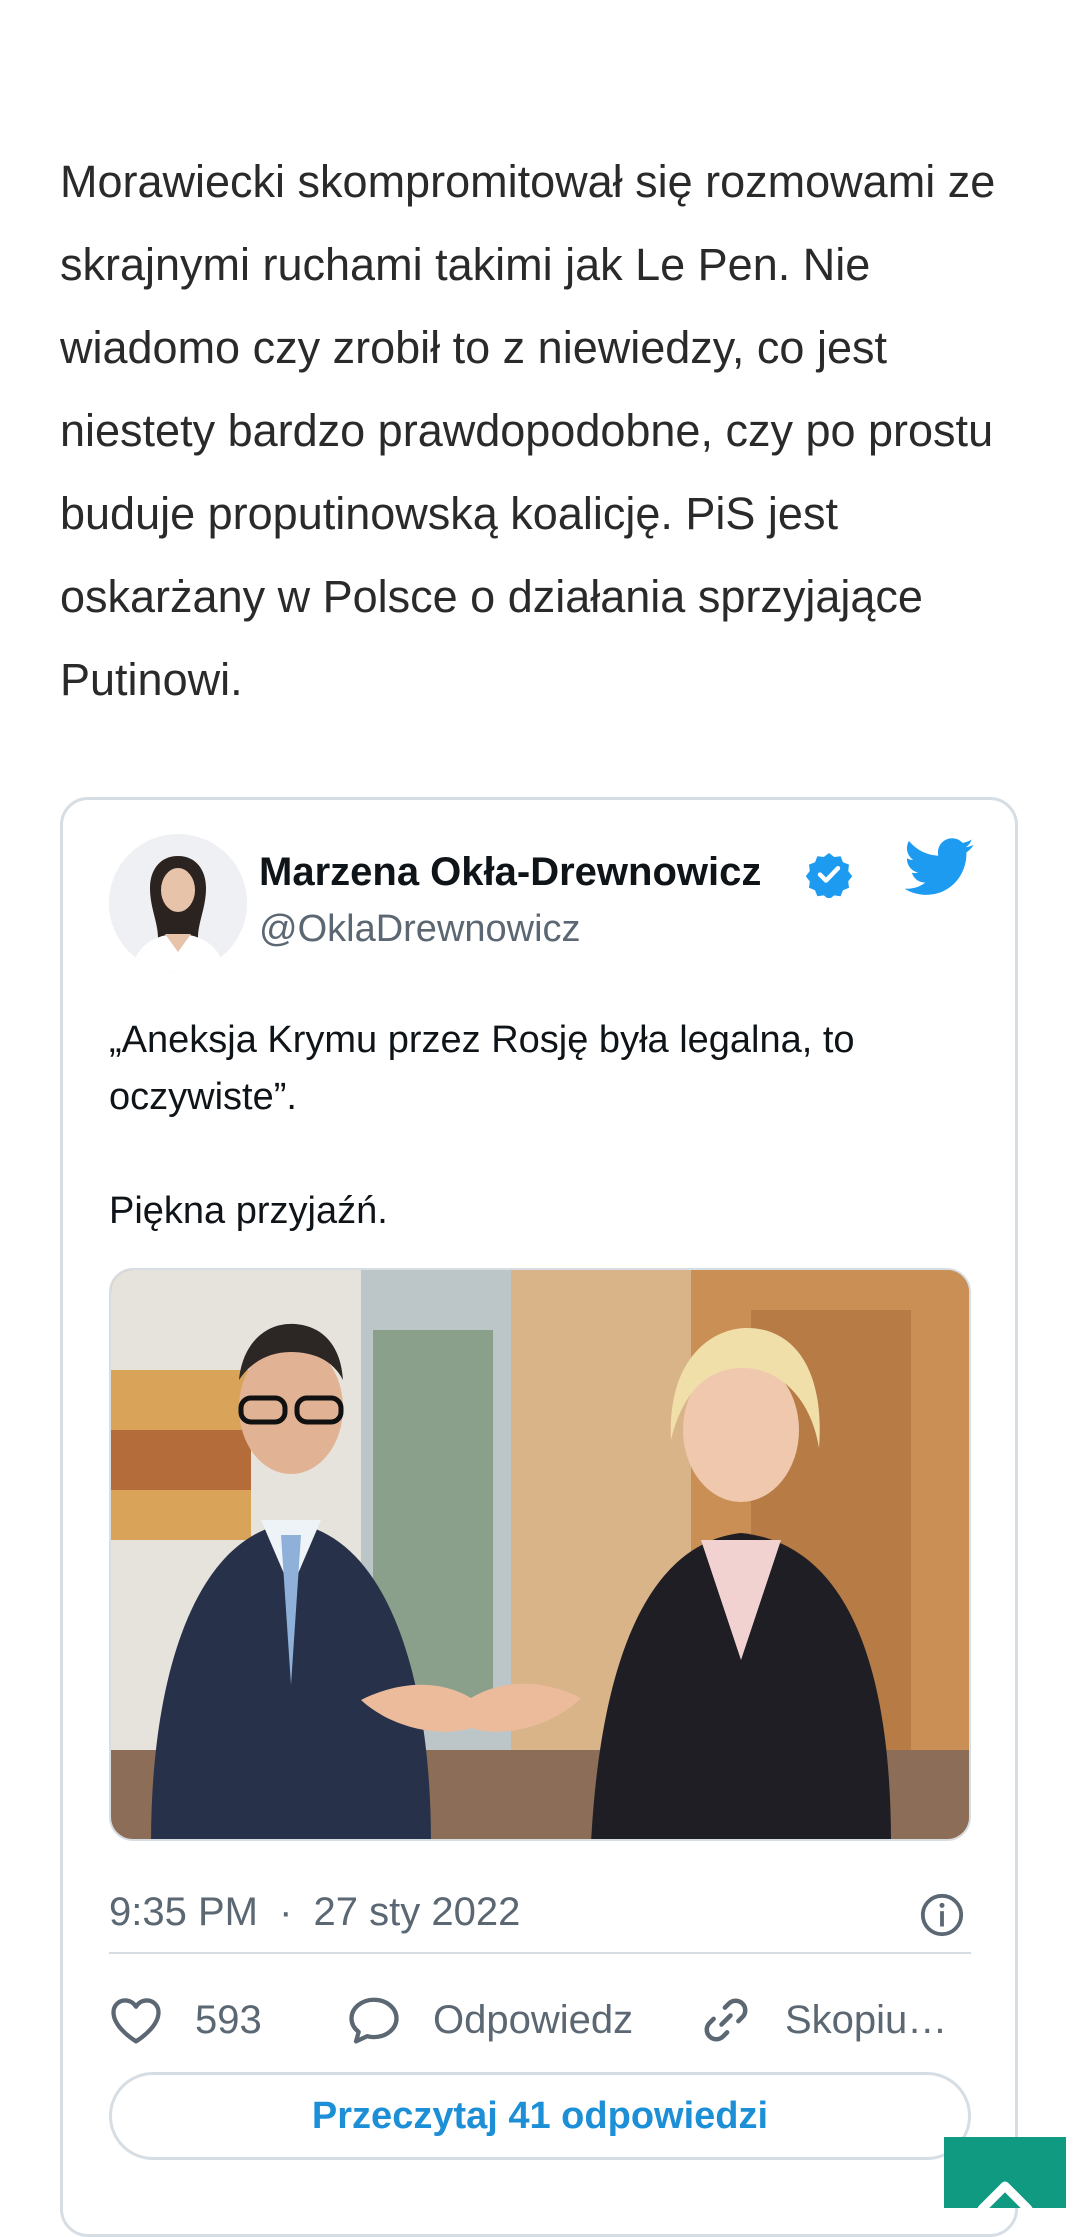 Image resolution: width=1080 pixels, height=2237 pixels. I want to click on chevron-up-icon, so click(1005, 2197).